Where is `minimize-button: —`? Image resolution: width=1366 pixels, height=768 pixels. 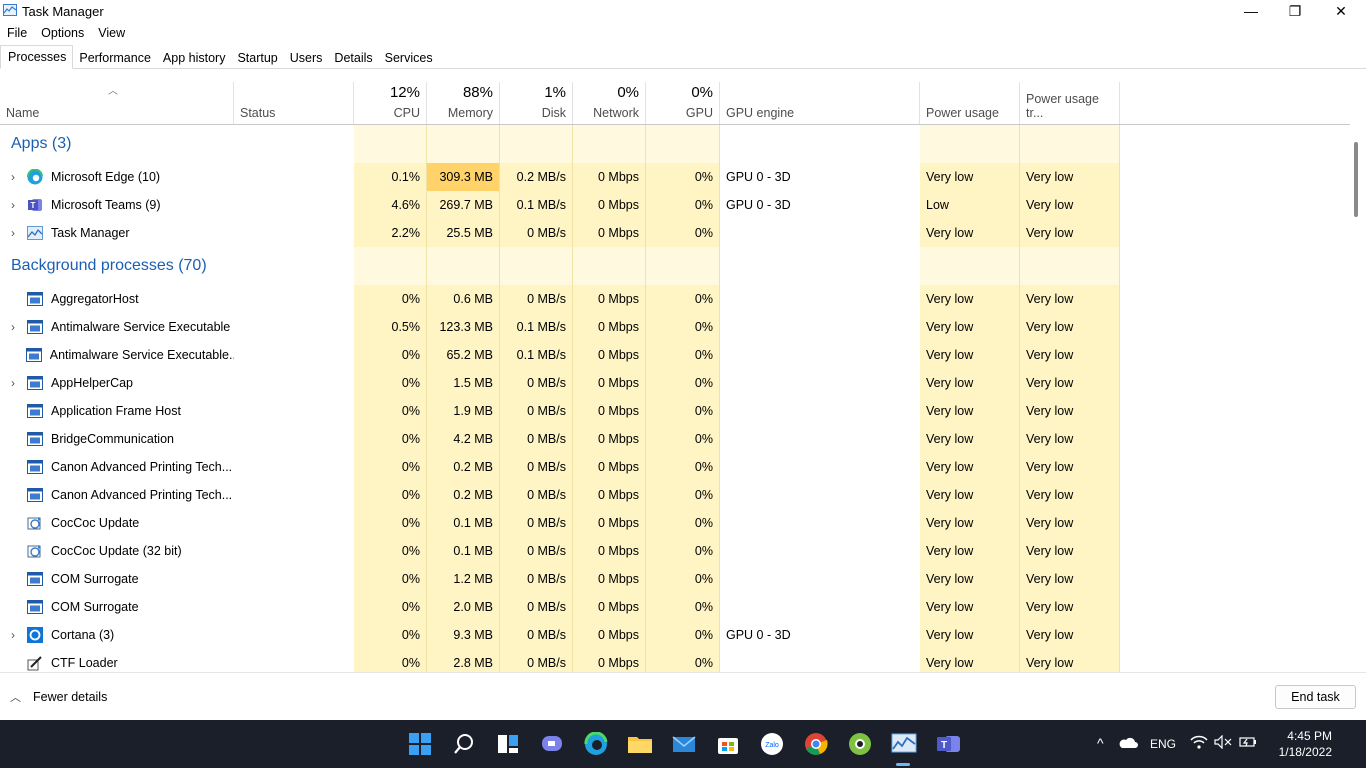 minimize-button: — is located at coordinates (1251, 11).